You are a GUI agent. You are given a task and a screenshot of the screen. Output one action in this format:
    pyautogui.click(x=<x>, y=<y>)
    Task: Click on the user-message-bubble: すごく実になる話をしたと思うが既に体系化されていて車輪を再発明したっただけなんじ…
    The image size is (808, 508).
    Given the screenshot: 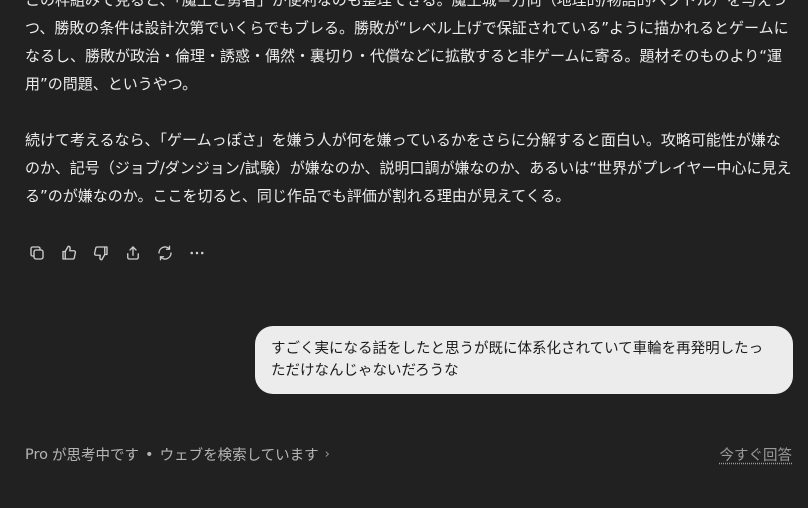 What is the action you would take?
    pyautogui.click(x=524, y=360)
    